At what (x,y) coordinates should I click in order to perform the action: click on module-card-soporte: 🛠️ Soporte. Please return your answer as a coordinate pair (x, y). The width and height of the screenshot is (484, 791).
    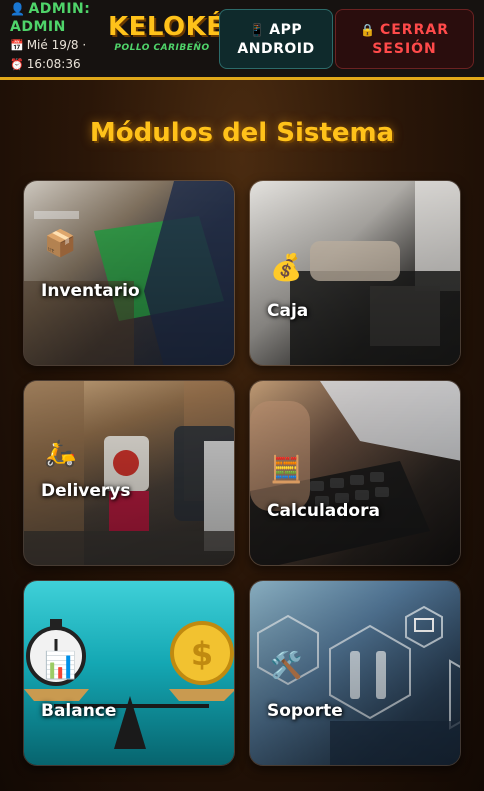
    Looking at the image, I should click on (355, 673).